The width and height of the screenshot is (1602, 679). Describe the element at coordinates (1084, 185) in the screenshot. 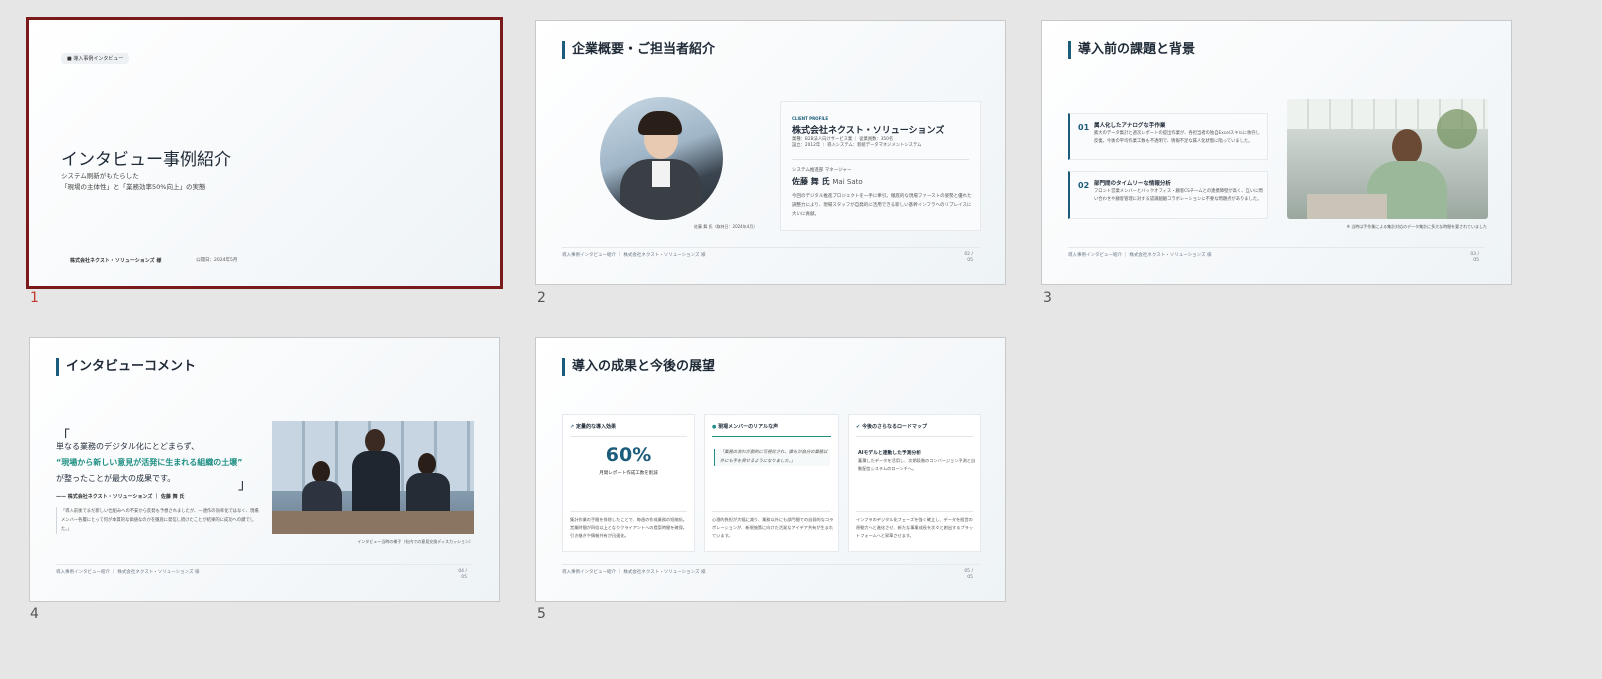

I see `issue-number: 02` at that location.